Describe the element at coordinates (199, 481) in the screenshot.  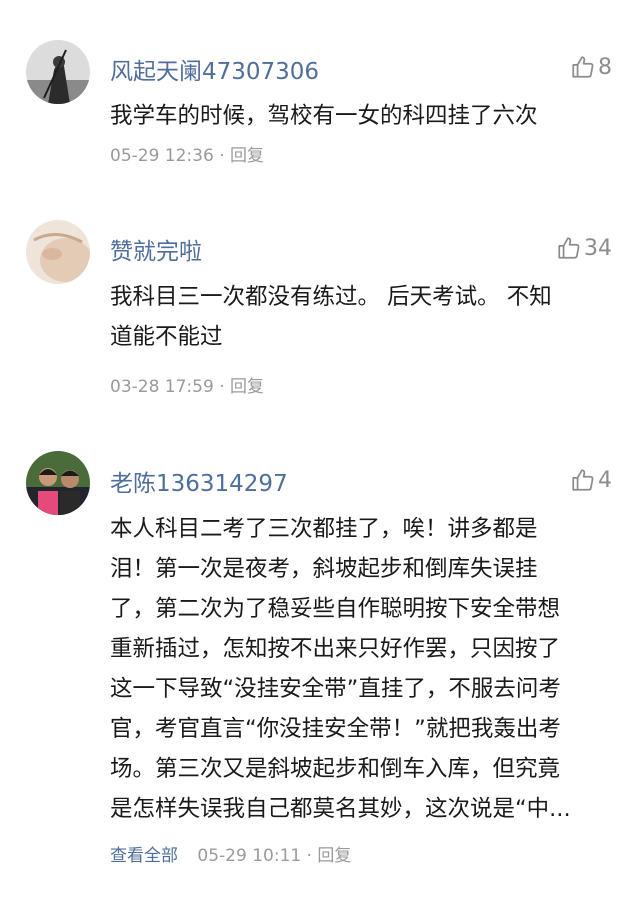
I see `username: 老陈136314297` at that location.